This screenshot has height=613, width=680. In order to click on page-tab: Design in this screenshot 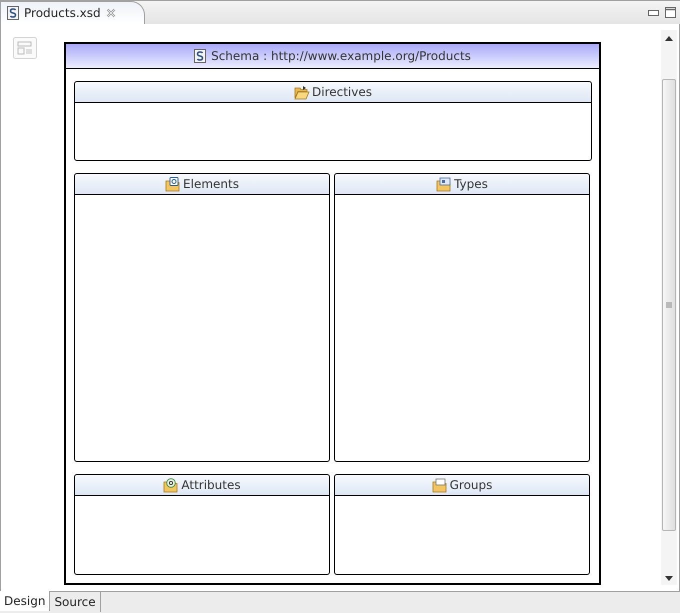, I will do `click(25, 601)`.